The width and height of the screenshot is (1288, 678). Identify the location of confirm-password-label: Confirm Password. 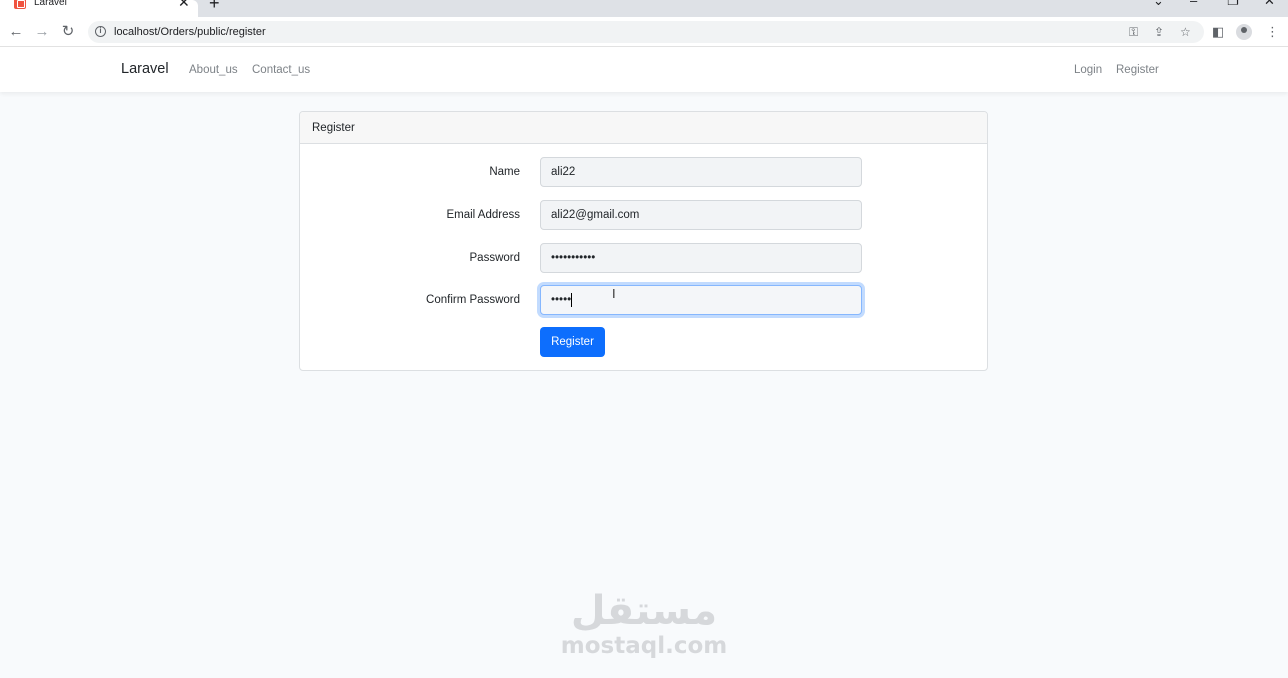
(473, 300).